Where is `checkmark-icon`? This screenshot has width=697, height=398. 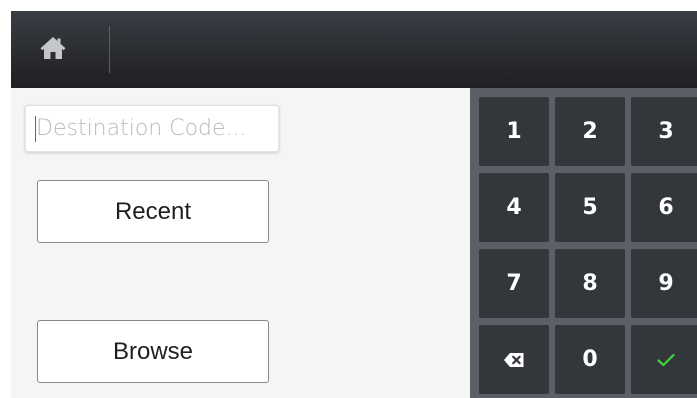
checkmark-icon is located at coordinates (666, 359).